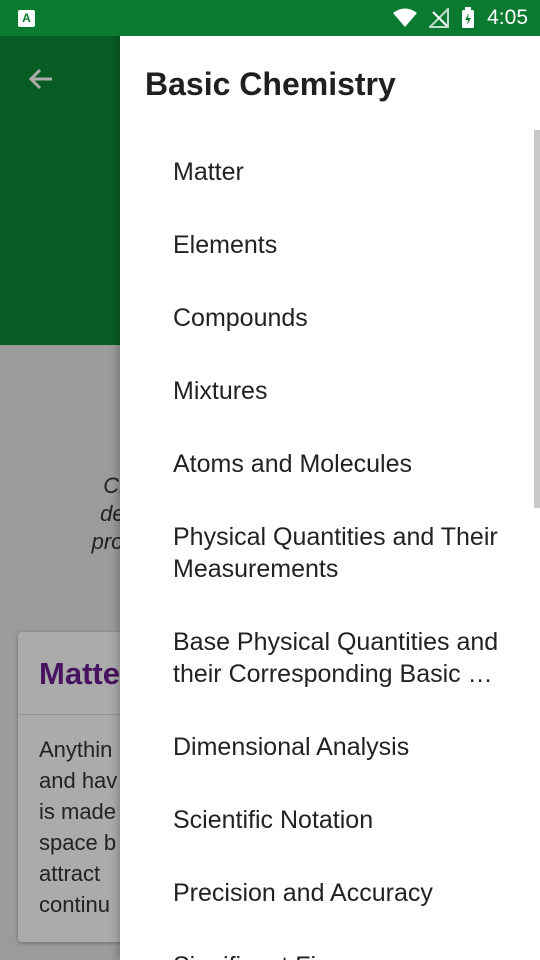  I want to click on drawer-item: Compounds, so click(330, 317).